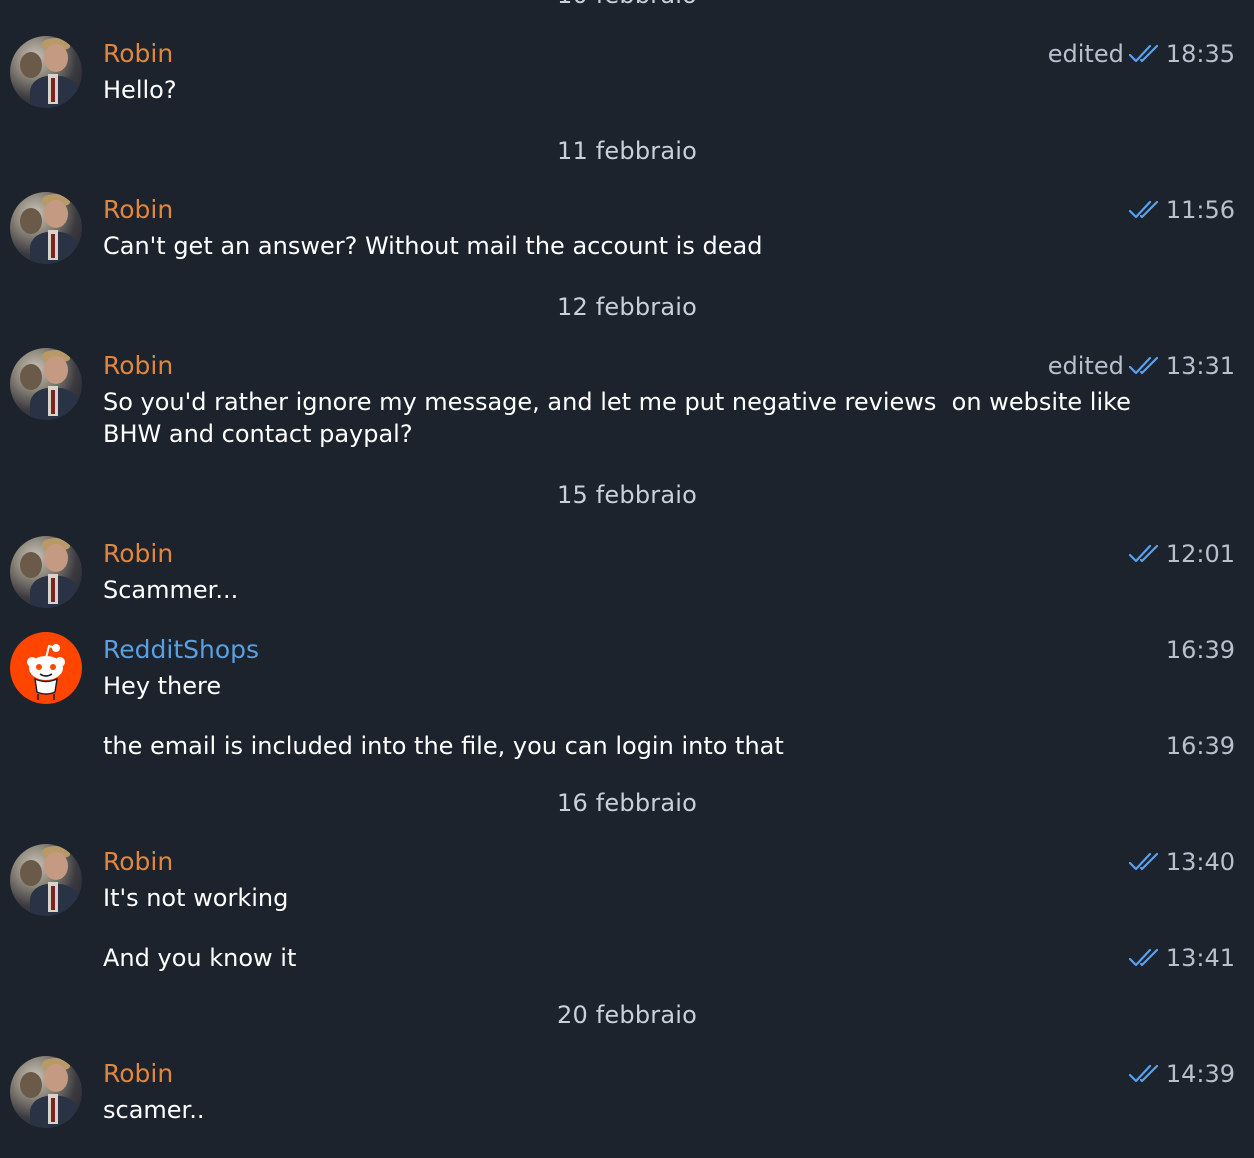  What do you see at coordinates (1200, 54) in the screenshot?
I see `message-time: 18:35` at bounding box center [1200, 54].